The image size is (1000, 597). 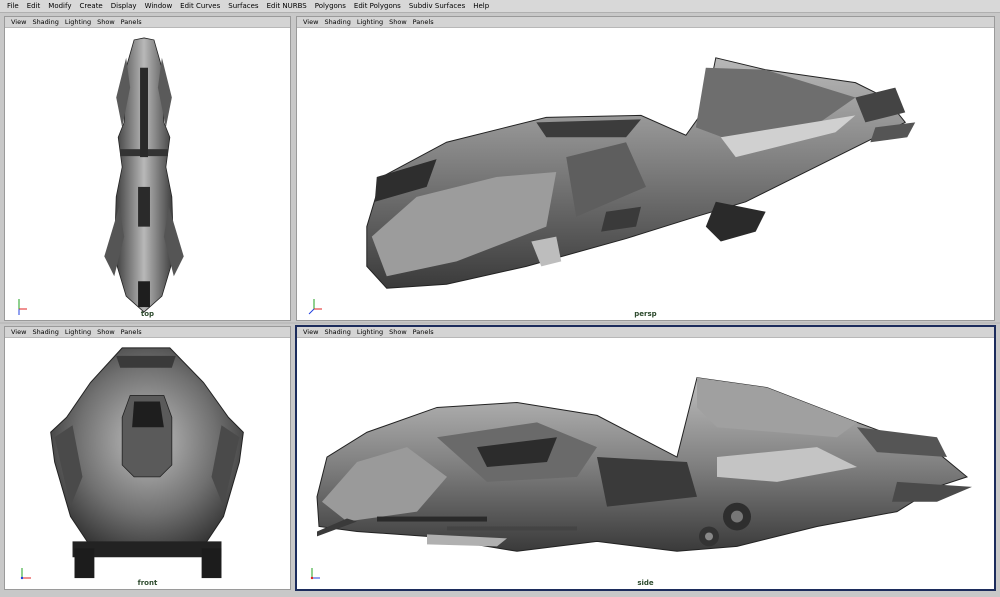 What do you see at coordinates (147, 314) in the screenshot?
I see `viewport-top-label: top` at bounding box center [147, 314].